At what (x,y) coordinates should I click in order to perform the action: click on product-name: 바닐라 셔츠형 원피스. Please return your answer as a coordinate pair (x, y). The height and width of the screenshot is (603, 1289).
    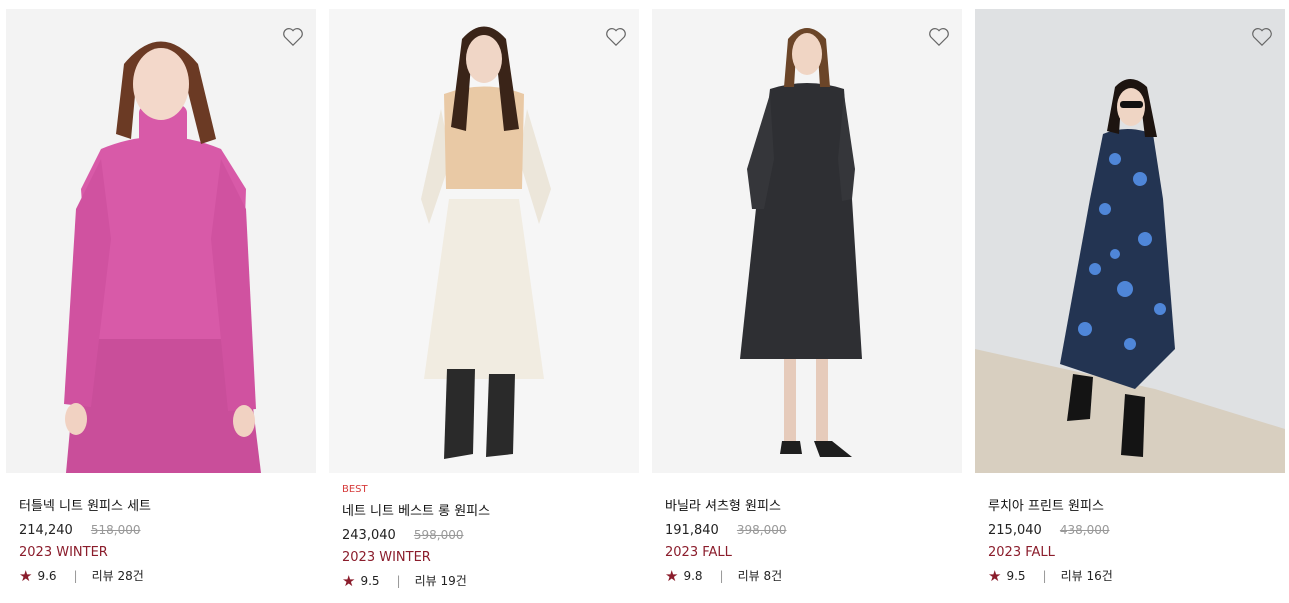
    Looking at the image, I should click on (813, 507).